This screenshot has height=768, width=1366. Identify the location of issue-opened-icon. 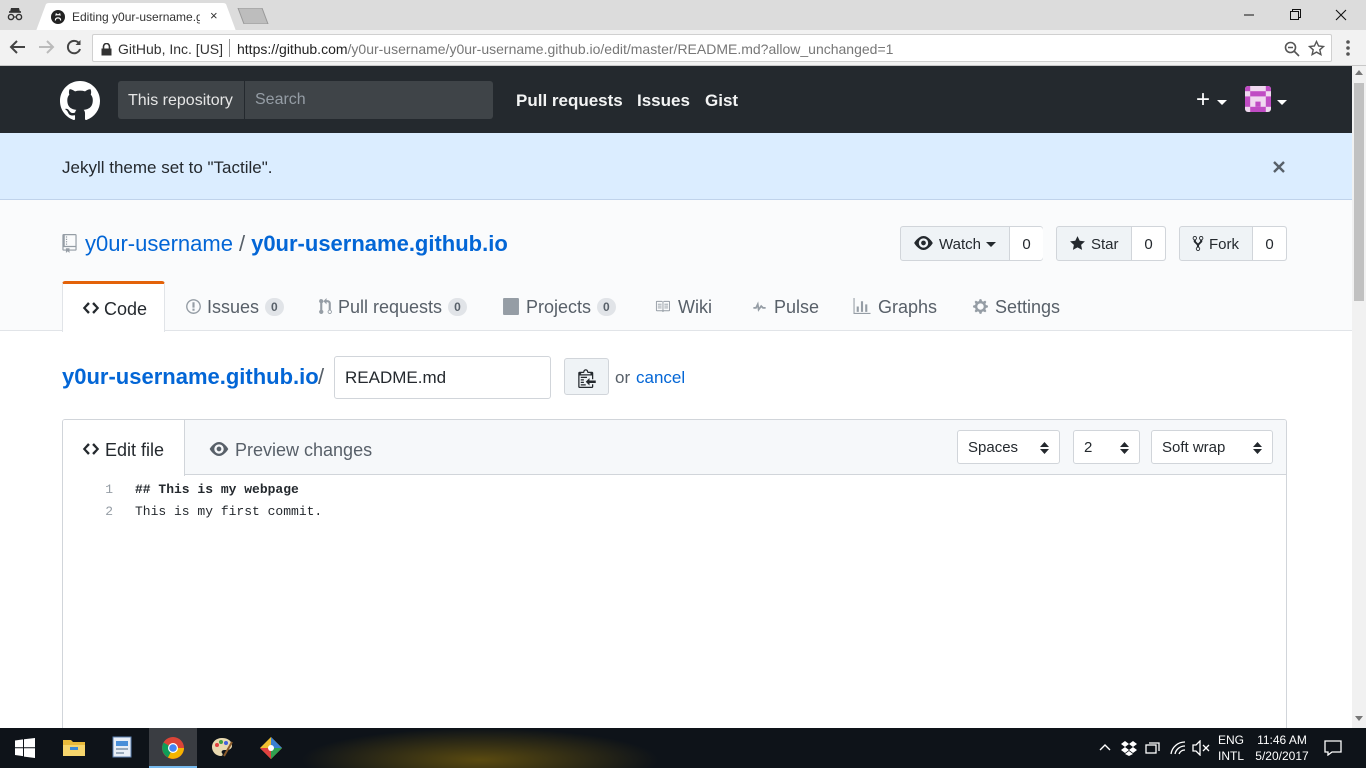
(193, 306).